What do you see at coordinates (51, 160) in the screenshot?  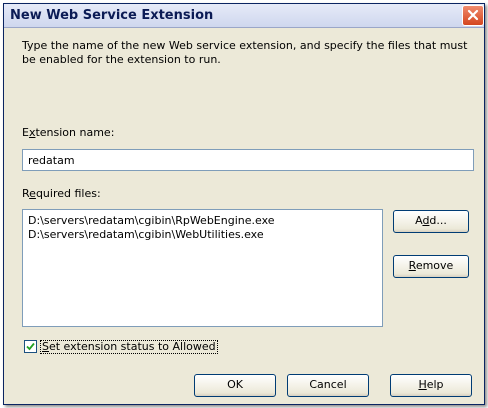 I see `extension-name-value: redatam` at bounding box center [51, 160].